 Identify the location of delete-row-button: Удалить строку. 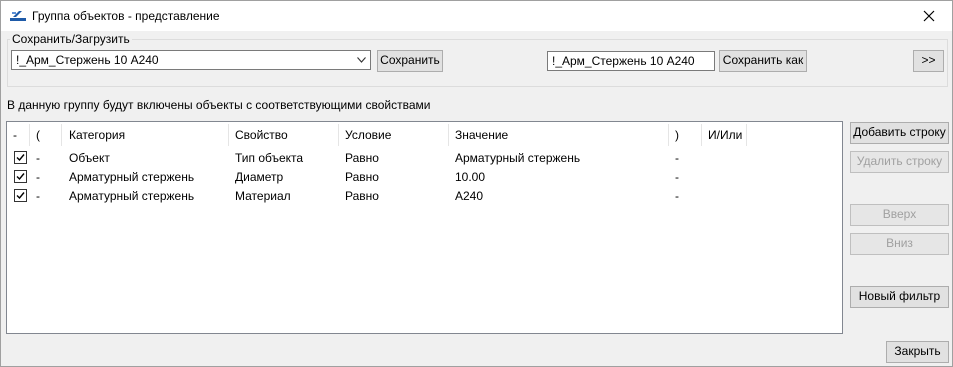
(899, 162).